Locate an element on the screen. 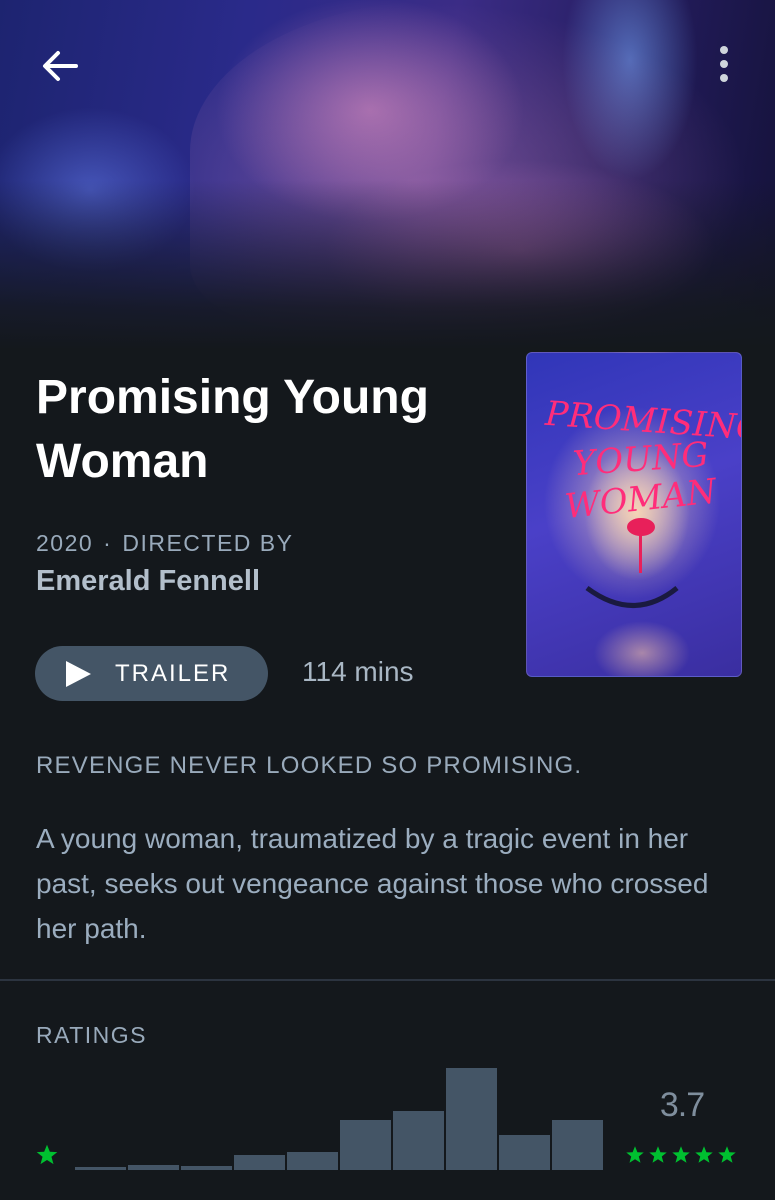  directed-by-label: DIRECTED BY is located at coordinates (208, 543).